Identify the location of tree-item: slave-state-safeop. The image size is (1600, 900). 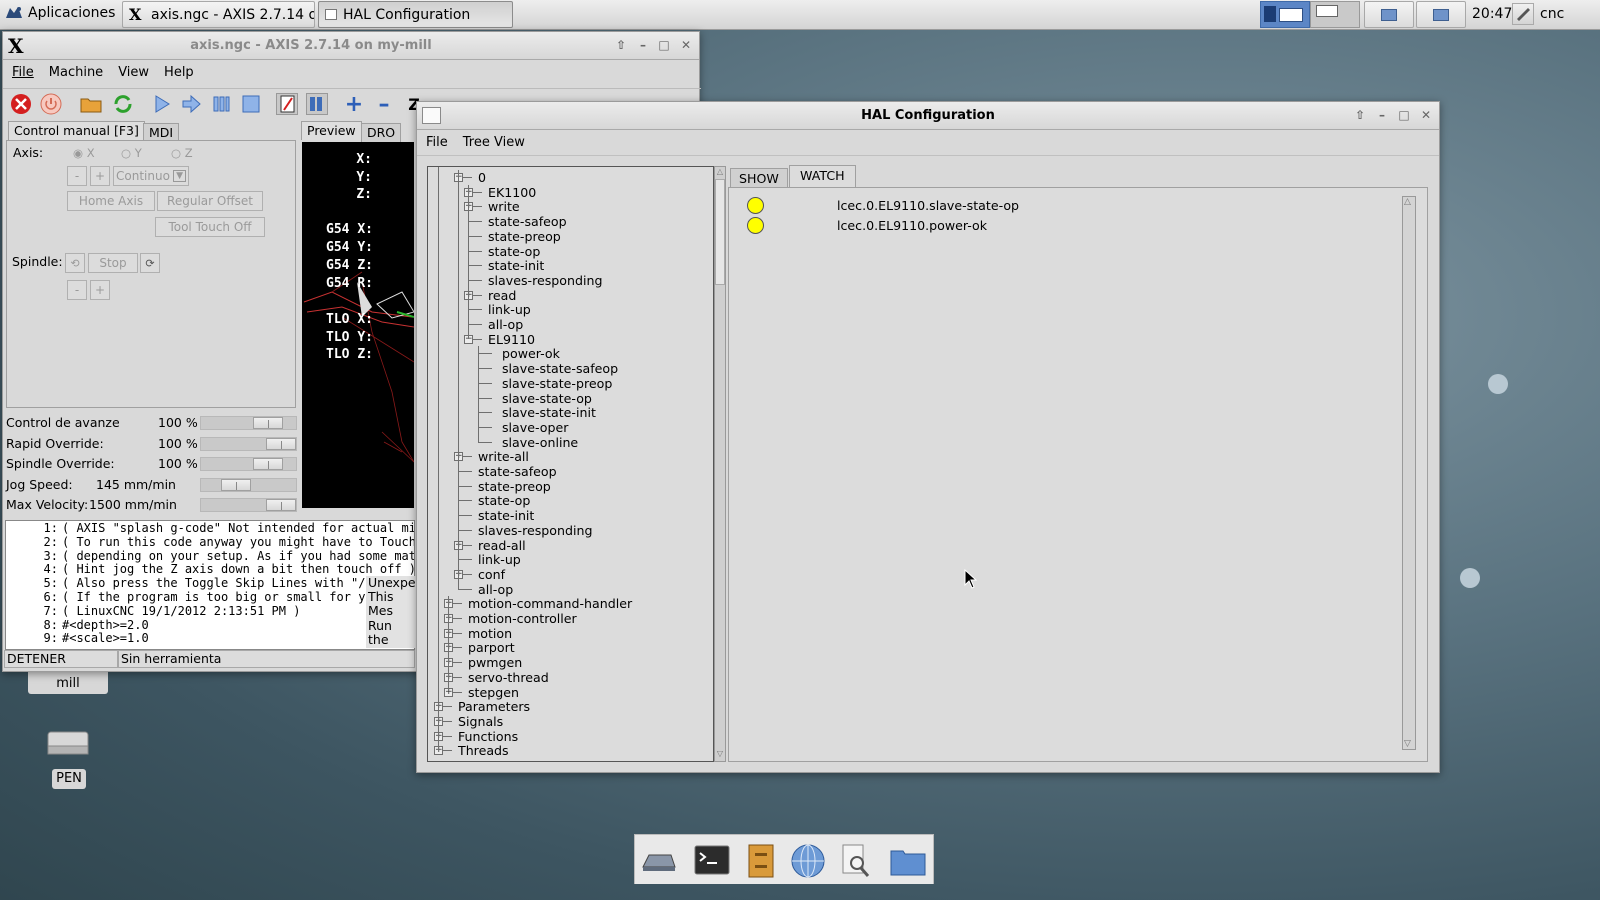
(560, 368).